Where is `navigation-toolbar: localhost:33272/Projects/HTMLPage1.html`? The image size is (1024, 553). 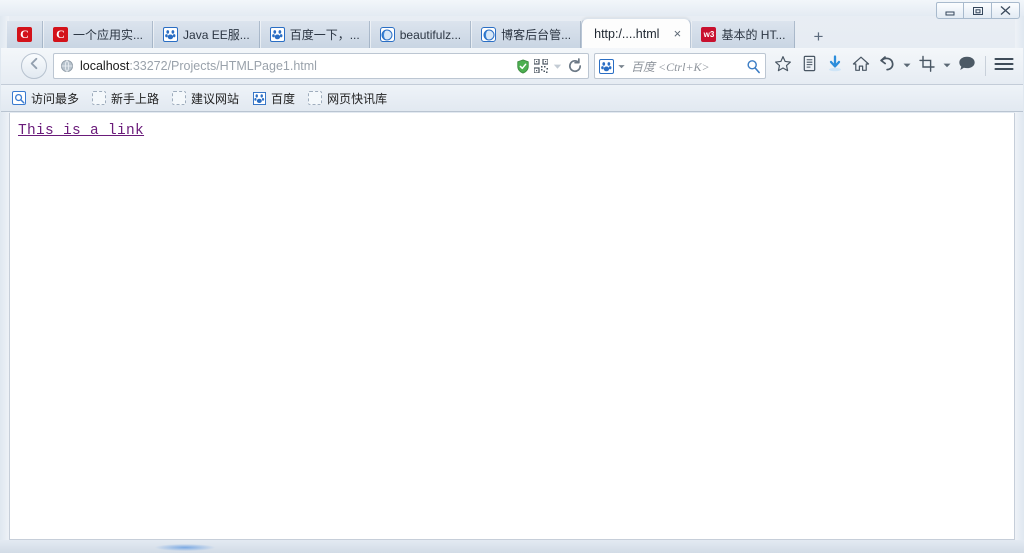 navigation-toolbar: localhost:33272/Projects/HTMLPage1.html is located at coordinates (512, 66).